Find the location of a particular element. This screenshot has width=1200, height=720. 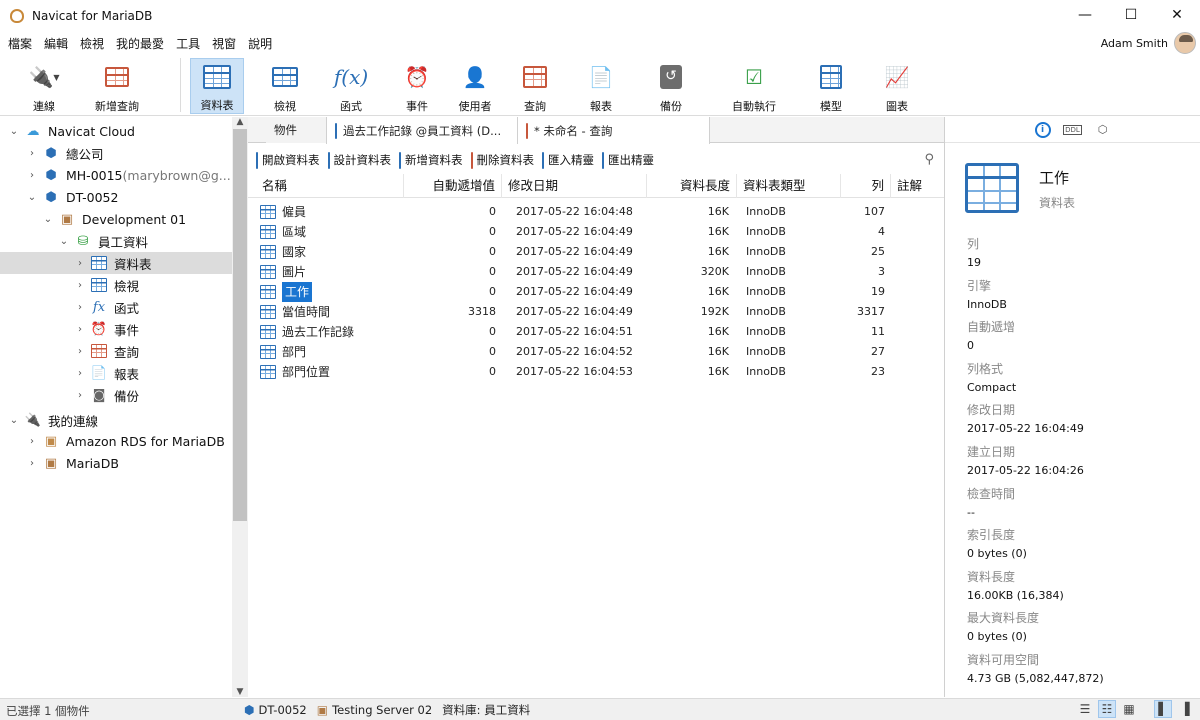

table-row: 部門位置 0 2017-05-22 16:04:53 16K InnoDB 23 is located at coordinates (596, 372).